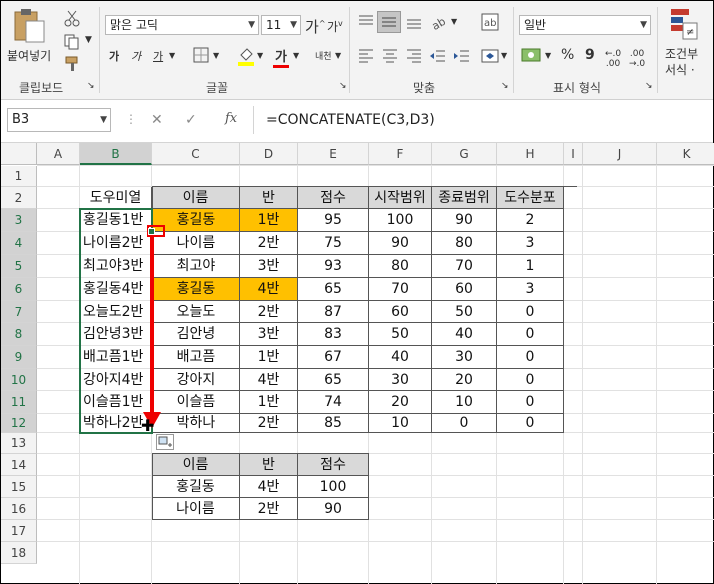  What do you see at coordinates (481, 120) in the screenshot?
I see `formula-input: =CONCATENATE(C3,D3)` at bounding box center [481, 120].